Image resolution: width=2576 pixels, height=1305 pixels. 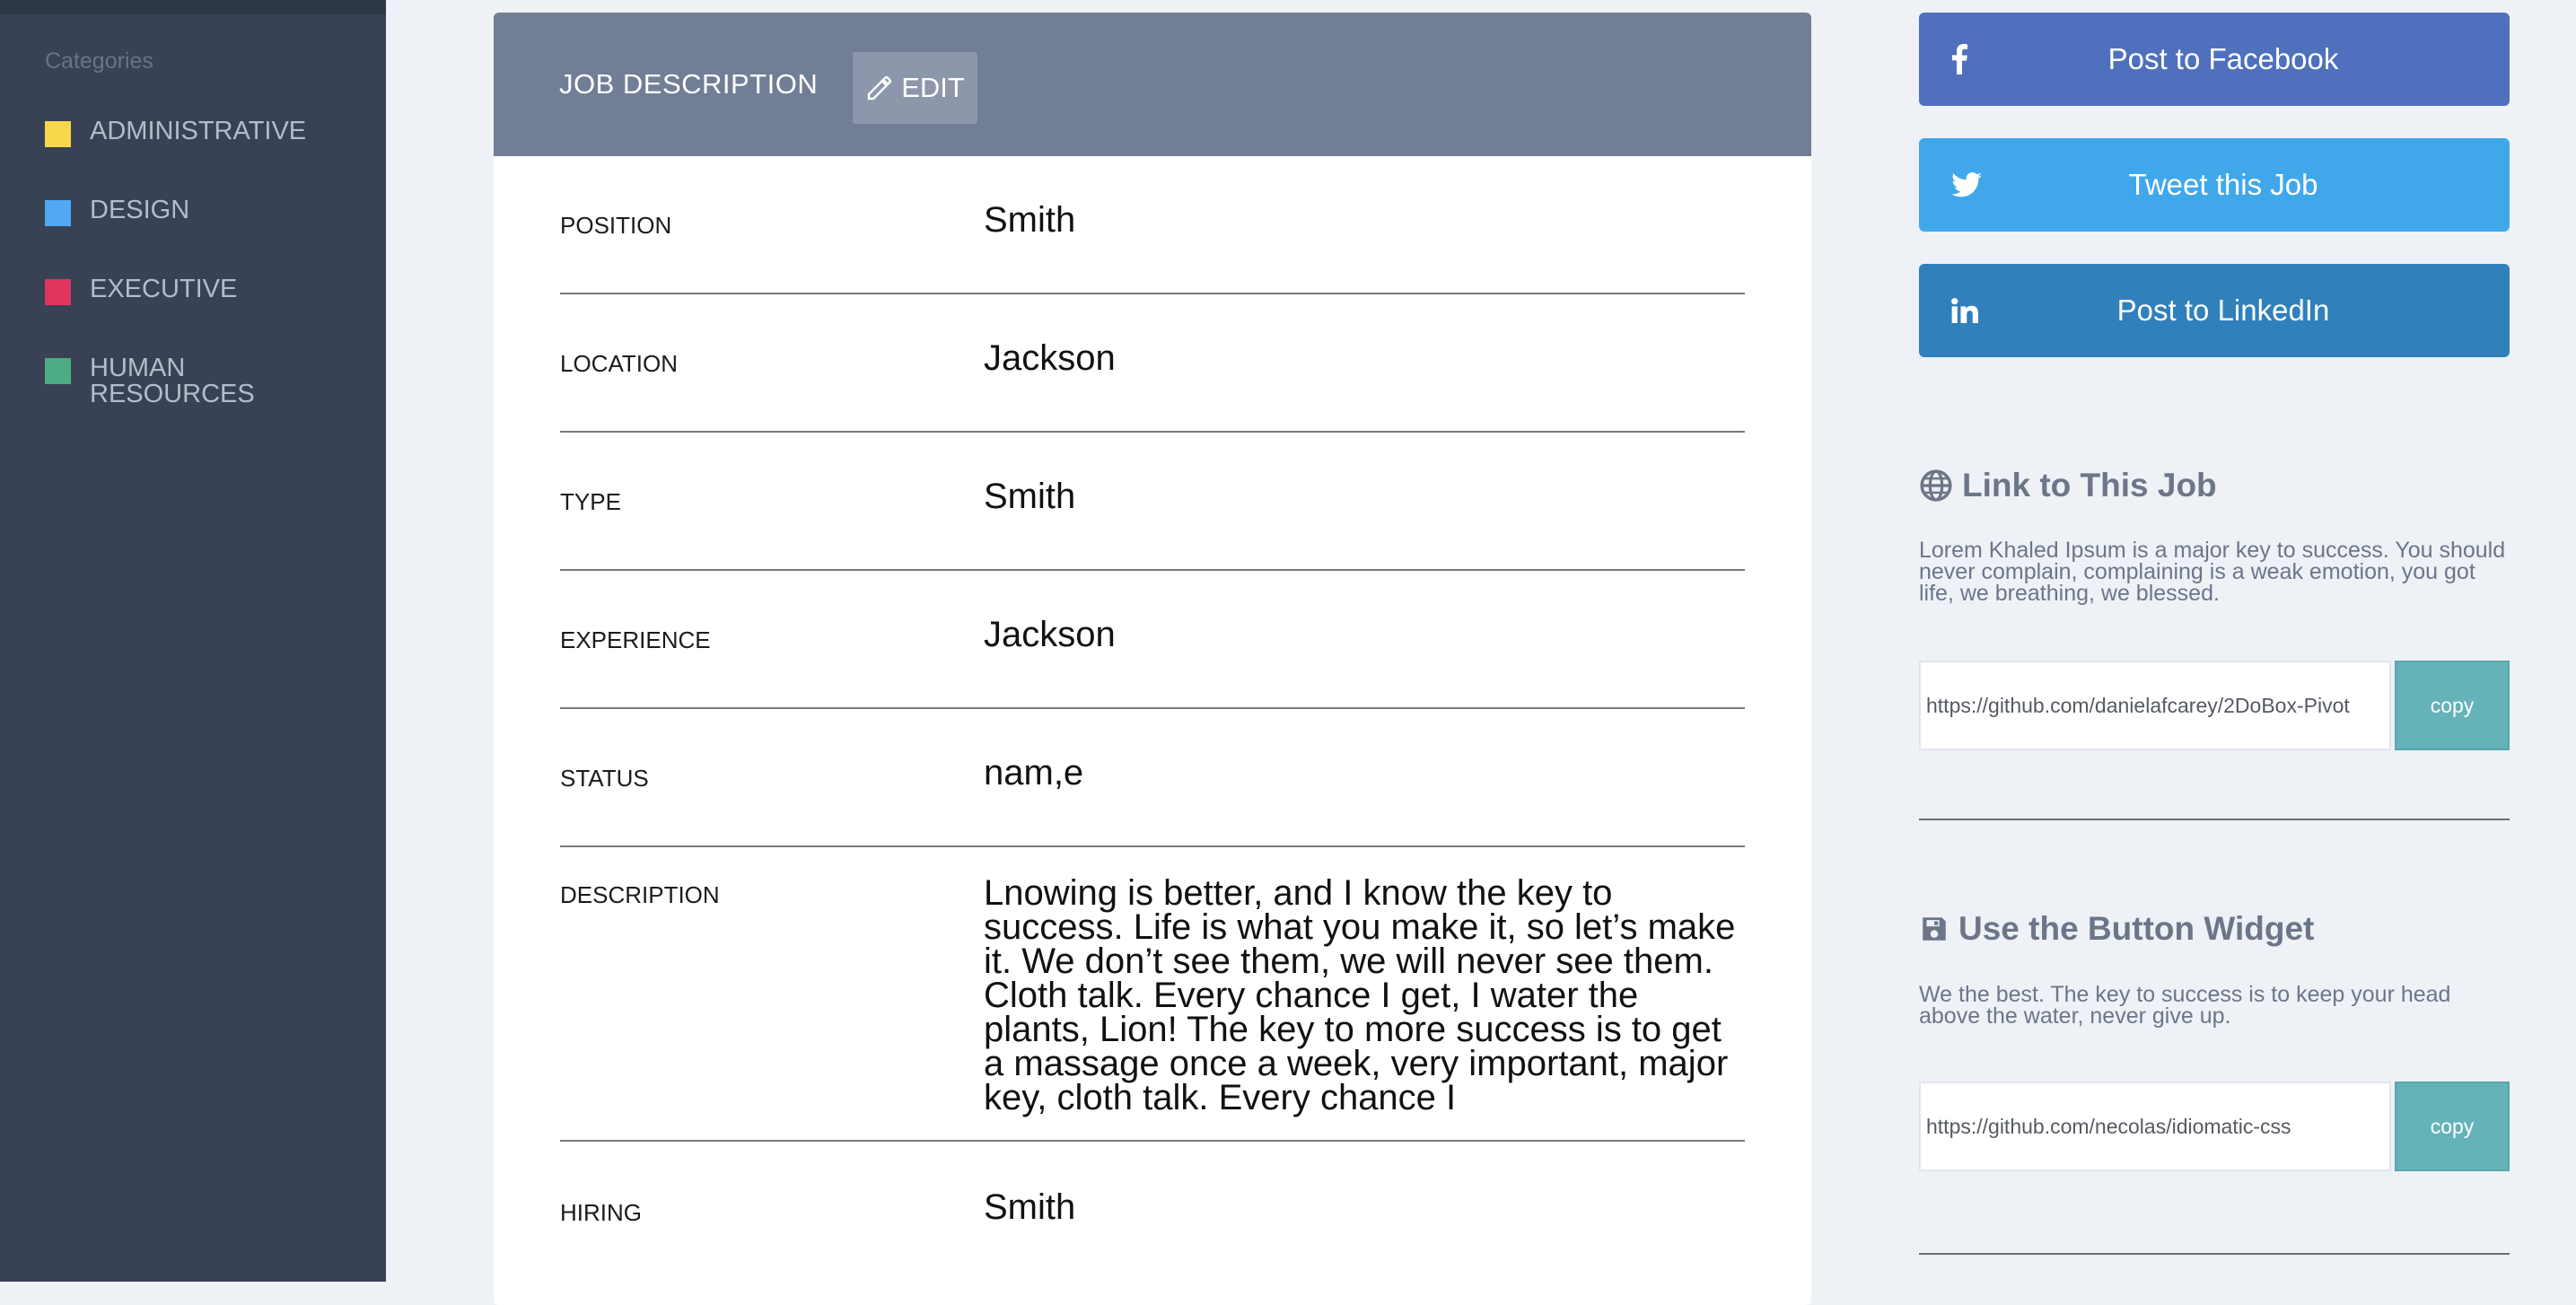 I want to click on category-item-design: DESIGN, so click(x=175, y=211).